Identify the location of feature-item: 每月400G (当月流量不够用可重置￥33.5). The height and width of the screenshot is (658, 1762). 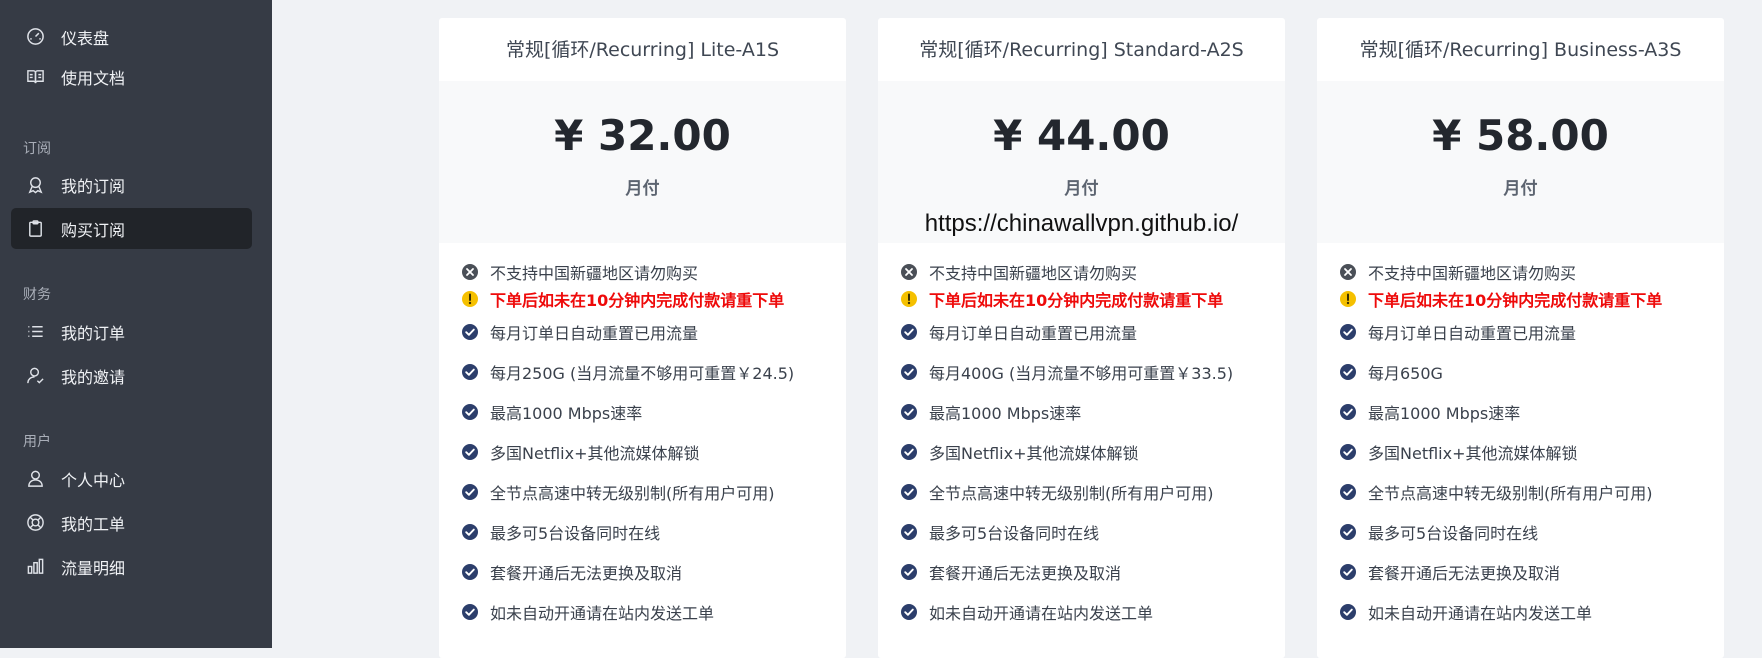
(1090, 372).